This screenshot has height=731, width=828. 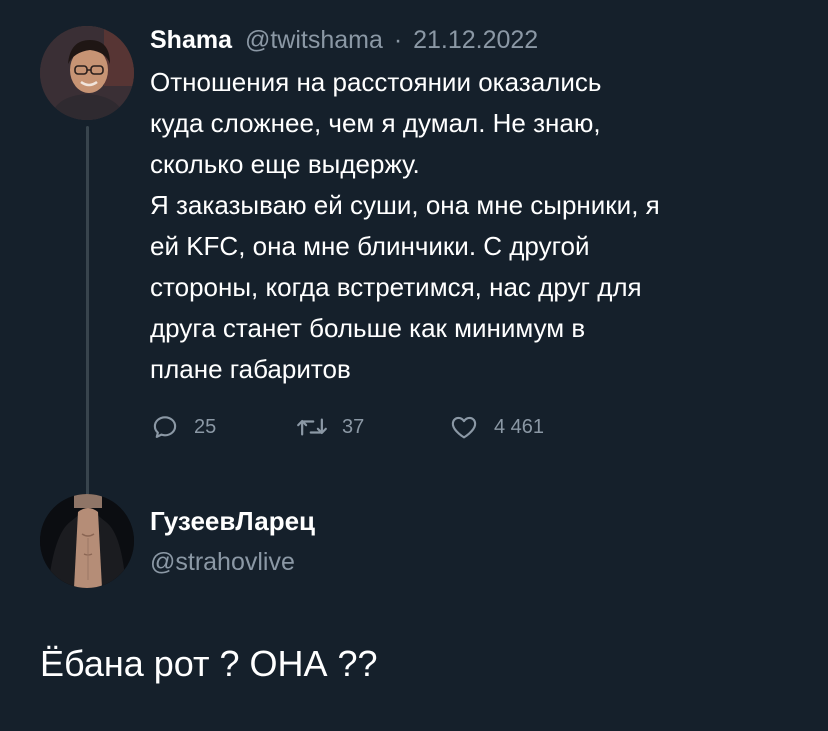 I want to click on reply-author-avatar, so click(x=87, y=541).